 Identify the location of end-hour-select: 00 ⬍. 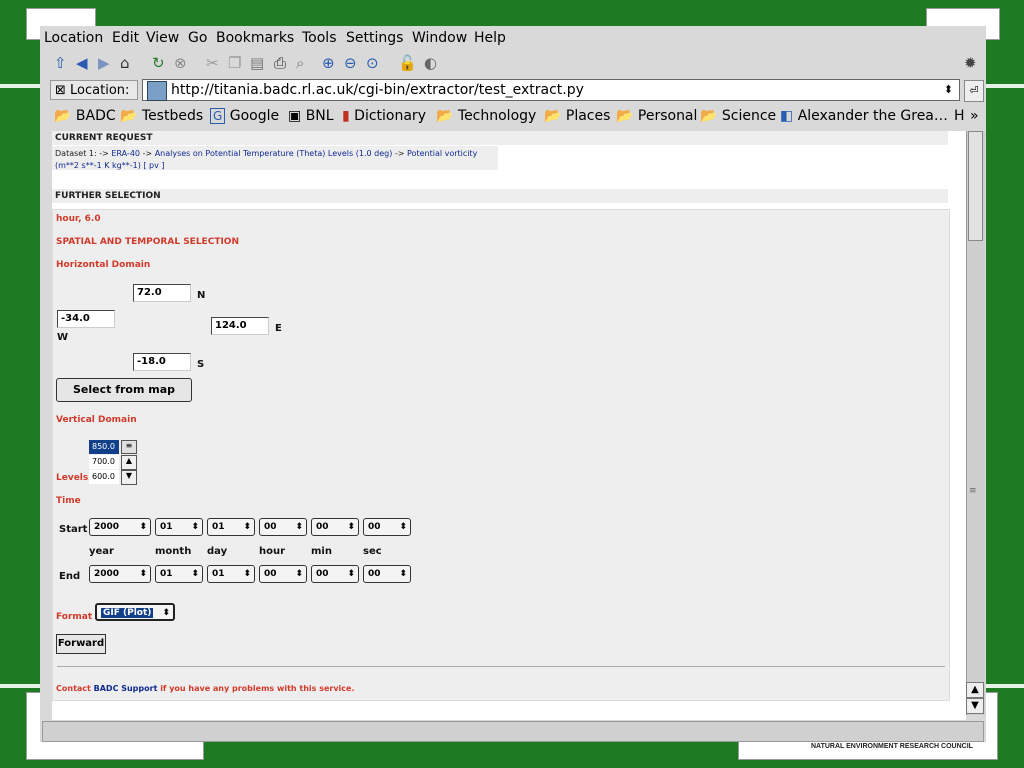
(283, 574).